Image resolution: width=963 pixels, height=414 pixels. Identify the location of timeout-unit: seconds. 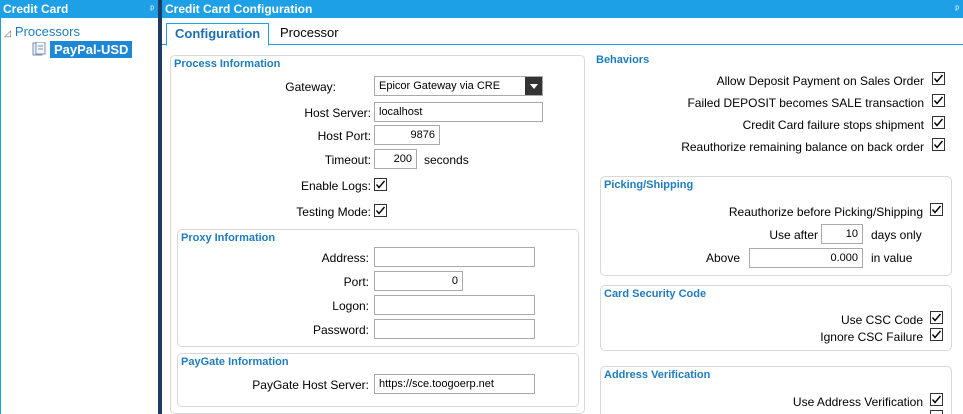
(446, 160).